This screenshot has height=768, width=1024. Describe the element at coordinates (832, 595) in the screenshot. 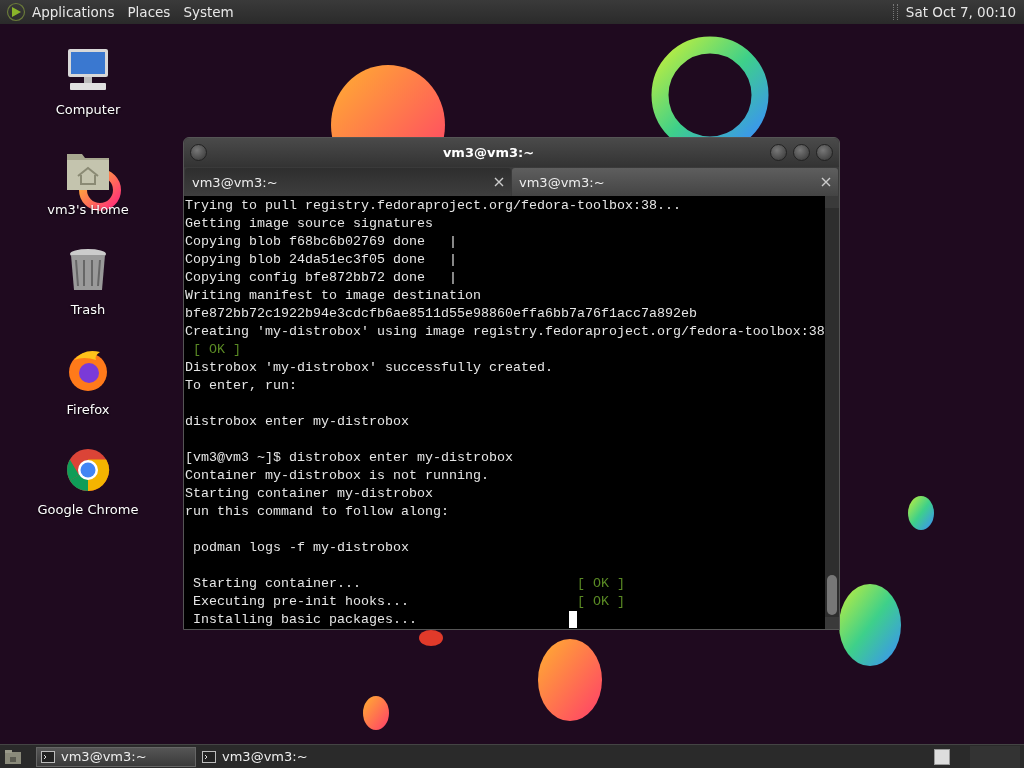

I see `scroll-thumb` at that location.